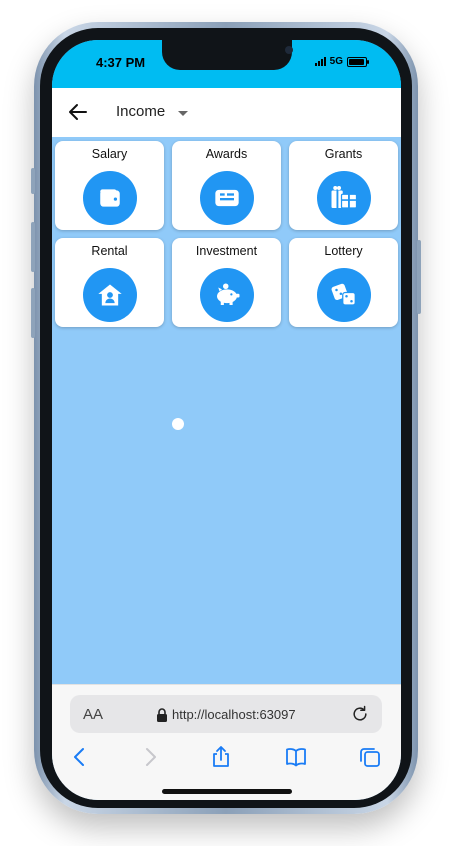 The height and width of the screenshot is (846, 466). What do you see at coordinates (226, 185) in the screenshot?
I see `category-card-awards: Awards` at bounding box center [226, 185].